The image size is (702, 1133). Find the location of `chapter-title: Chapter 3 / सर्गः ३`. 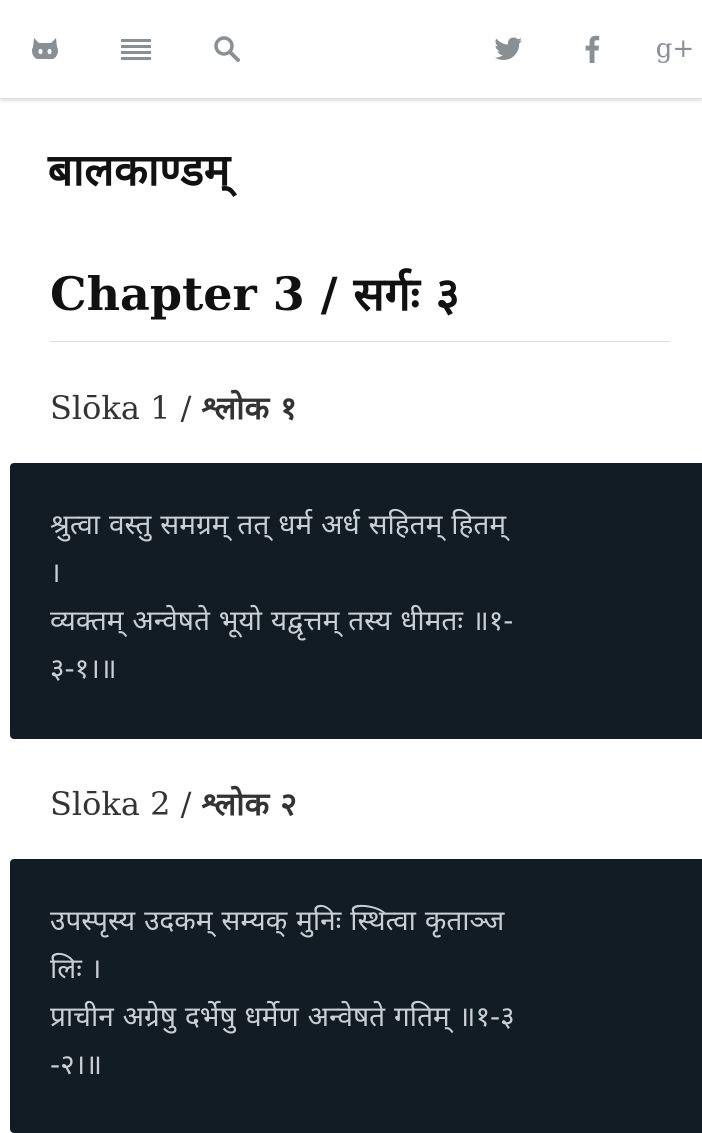

chapter-title: Chapter 3 / सर्गः ३ is located at coordinates (255, 294).